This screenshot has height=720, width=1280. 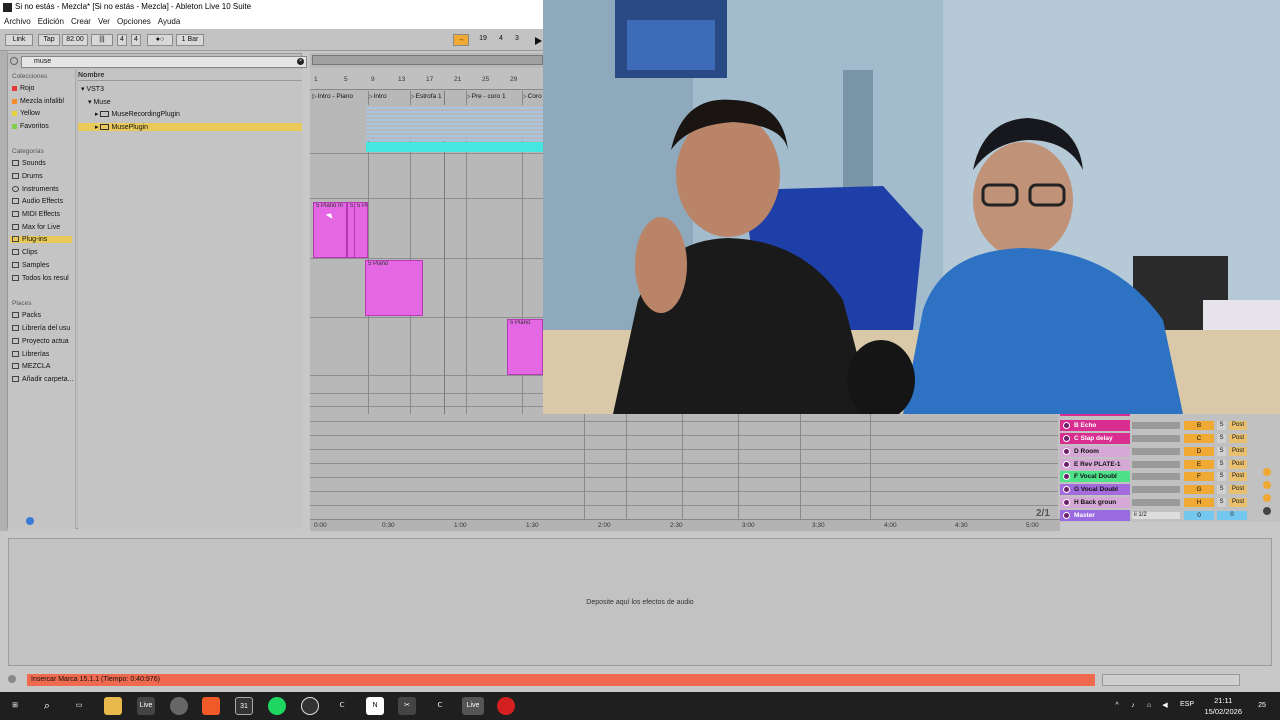 What do you see at coordinates (454, 123) in the screenshot?
I see `midi-lane-clip` at bounding box center [454, 123].